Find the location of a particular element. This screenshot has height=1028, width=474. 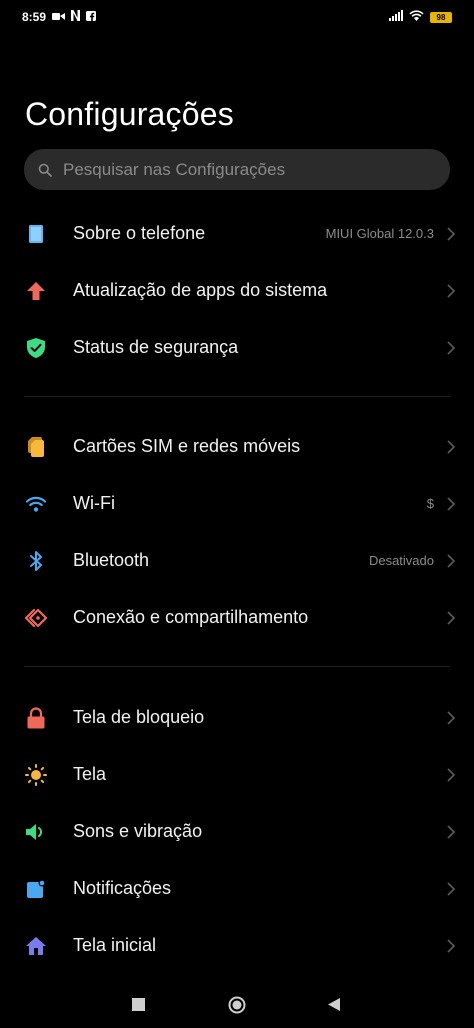

setting-label: Sobre o telefone is located at coordinates (139, 233).